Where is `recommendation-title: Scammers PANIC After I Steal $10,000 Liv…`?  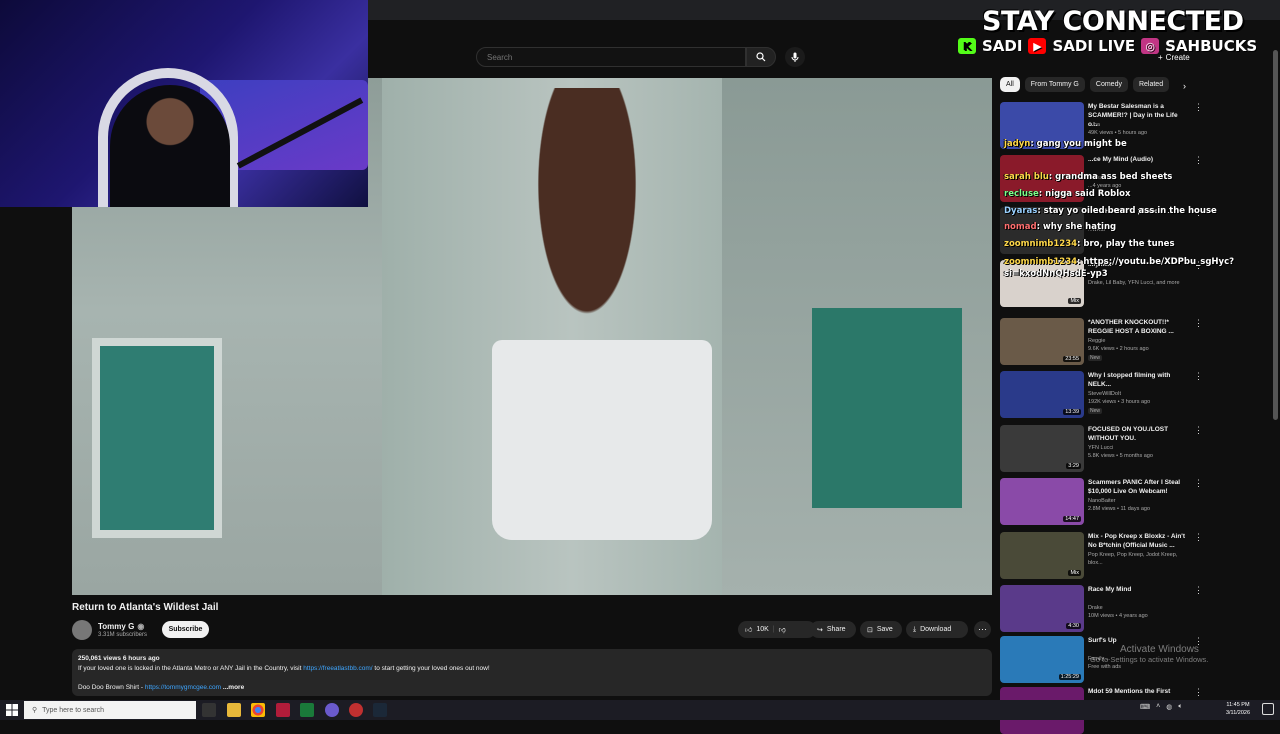 recommendation-title: Scammers PANIC After I Steal $10,000 Liv… is located at coordinates (1138, 487).